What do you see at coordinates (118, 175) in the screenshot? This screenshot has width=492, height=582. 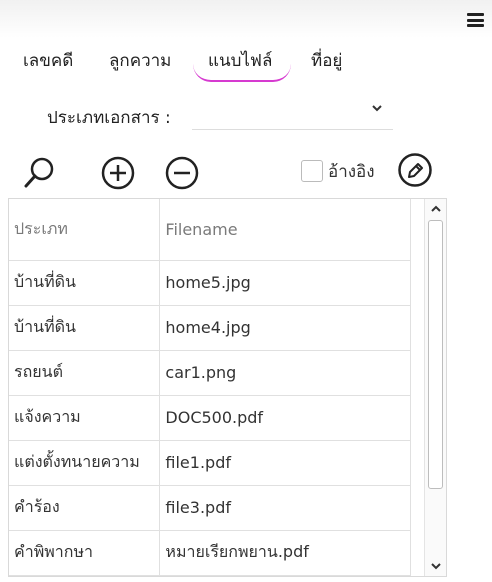 I see `plus-circle-icon` at bounding box center [118, 175].